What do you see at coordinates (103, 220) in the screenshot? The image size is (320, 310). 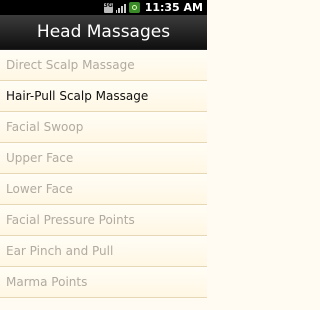 I see `list-item-facial-pressure-points: Facial Pressure Points` at bounding box center [103, 220].